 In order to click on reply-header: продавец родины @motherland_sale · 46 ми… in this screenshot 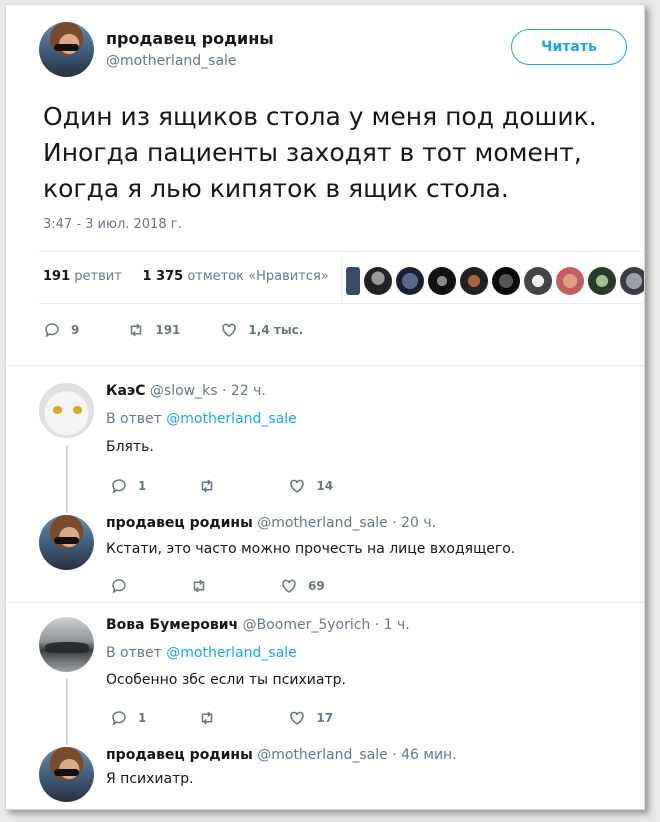, I will do `click(281, 755)`.